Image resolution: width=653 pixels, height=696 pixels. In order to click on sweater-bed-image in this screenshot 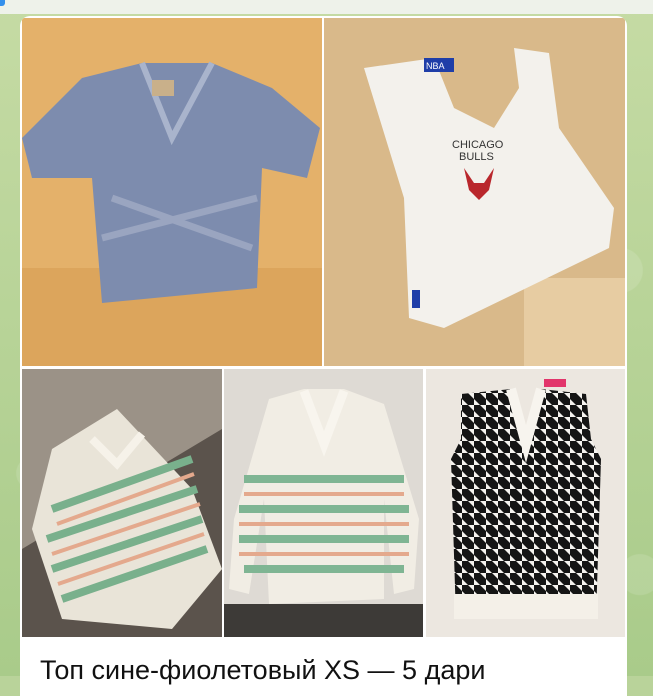, I will do `click(323, 503)`.